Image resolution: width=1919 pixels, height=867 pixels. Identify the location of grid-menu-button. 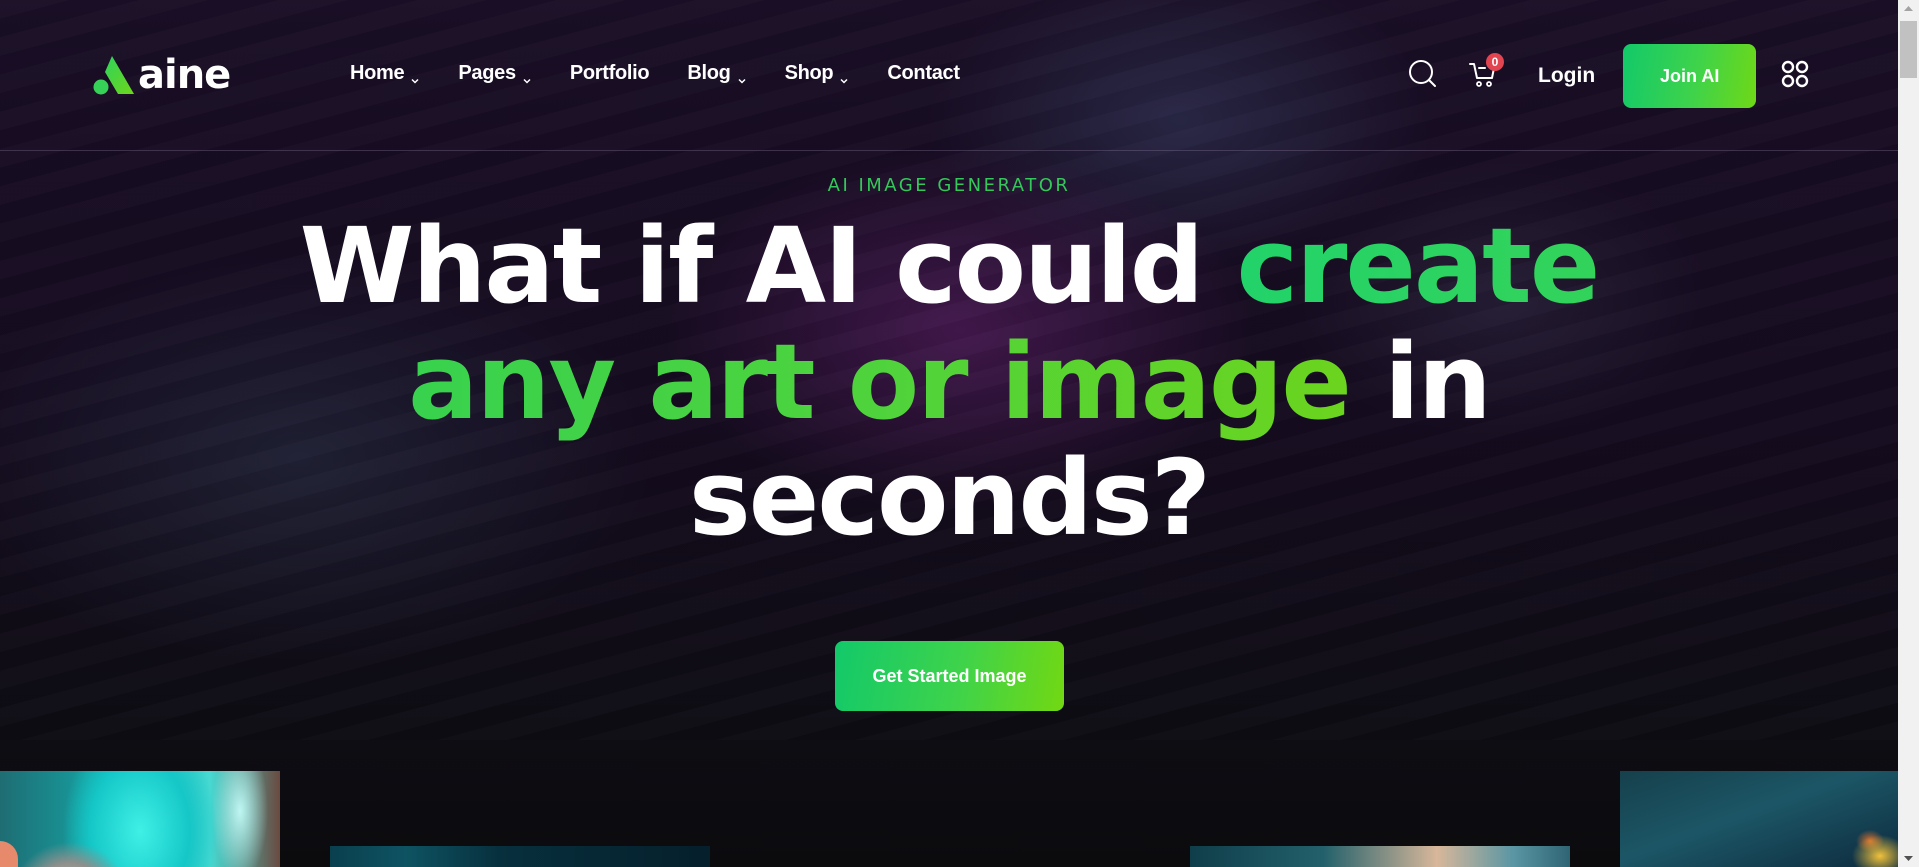
(1795, 76).